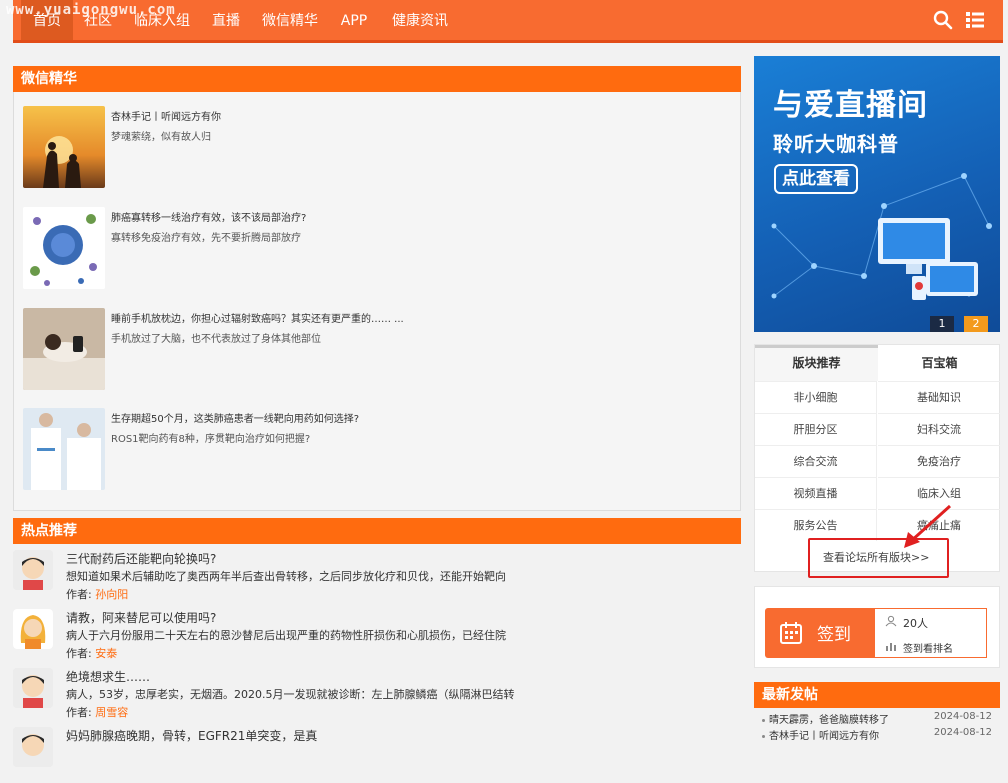 The image size is (1008, 783). Describe the element at coordinates (373, 148) in the screenshot. I see `wechat-article: 杏林手记丨听闻远方有你 梦魂萦绕，似有故人归` at that location.